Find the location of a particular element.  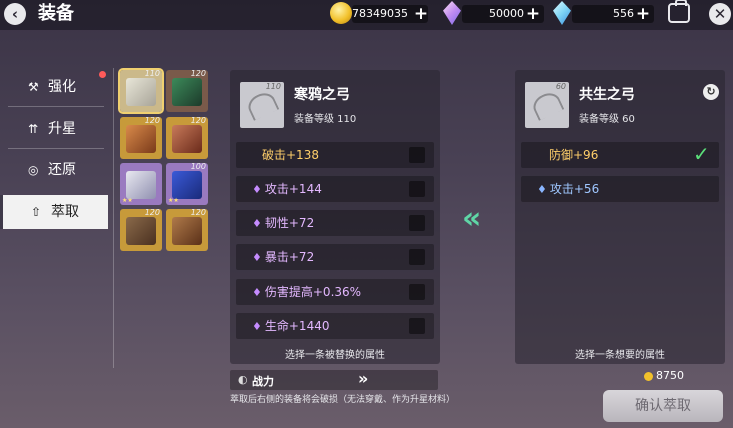

inventory-slot-belt: 120 is located at coordinates (141, 230).